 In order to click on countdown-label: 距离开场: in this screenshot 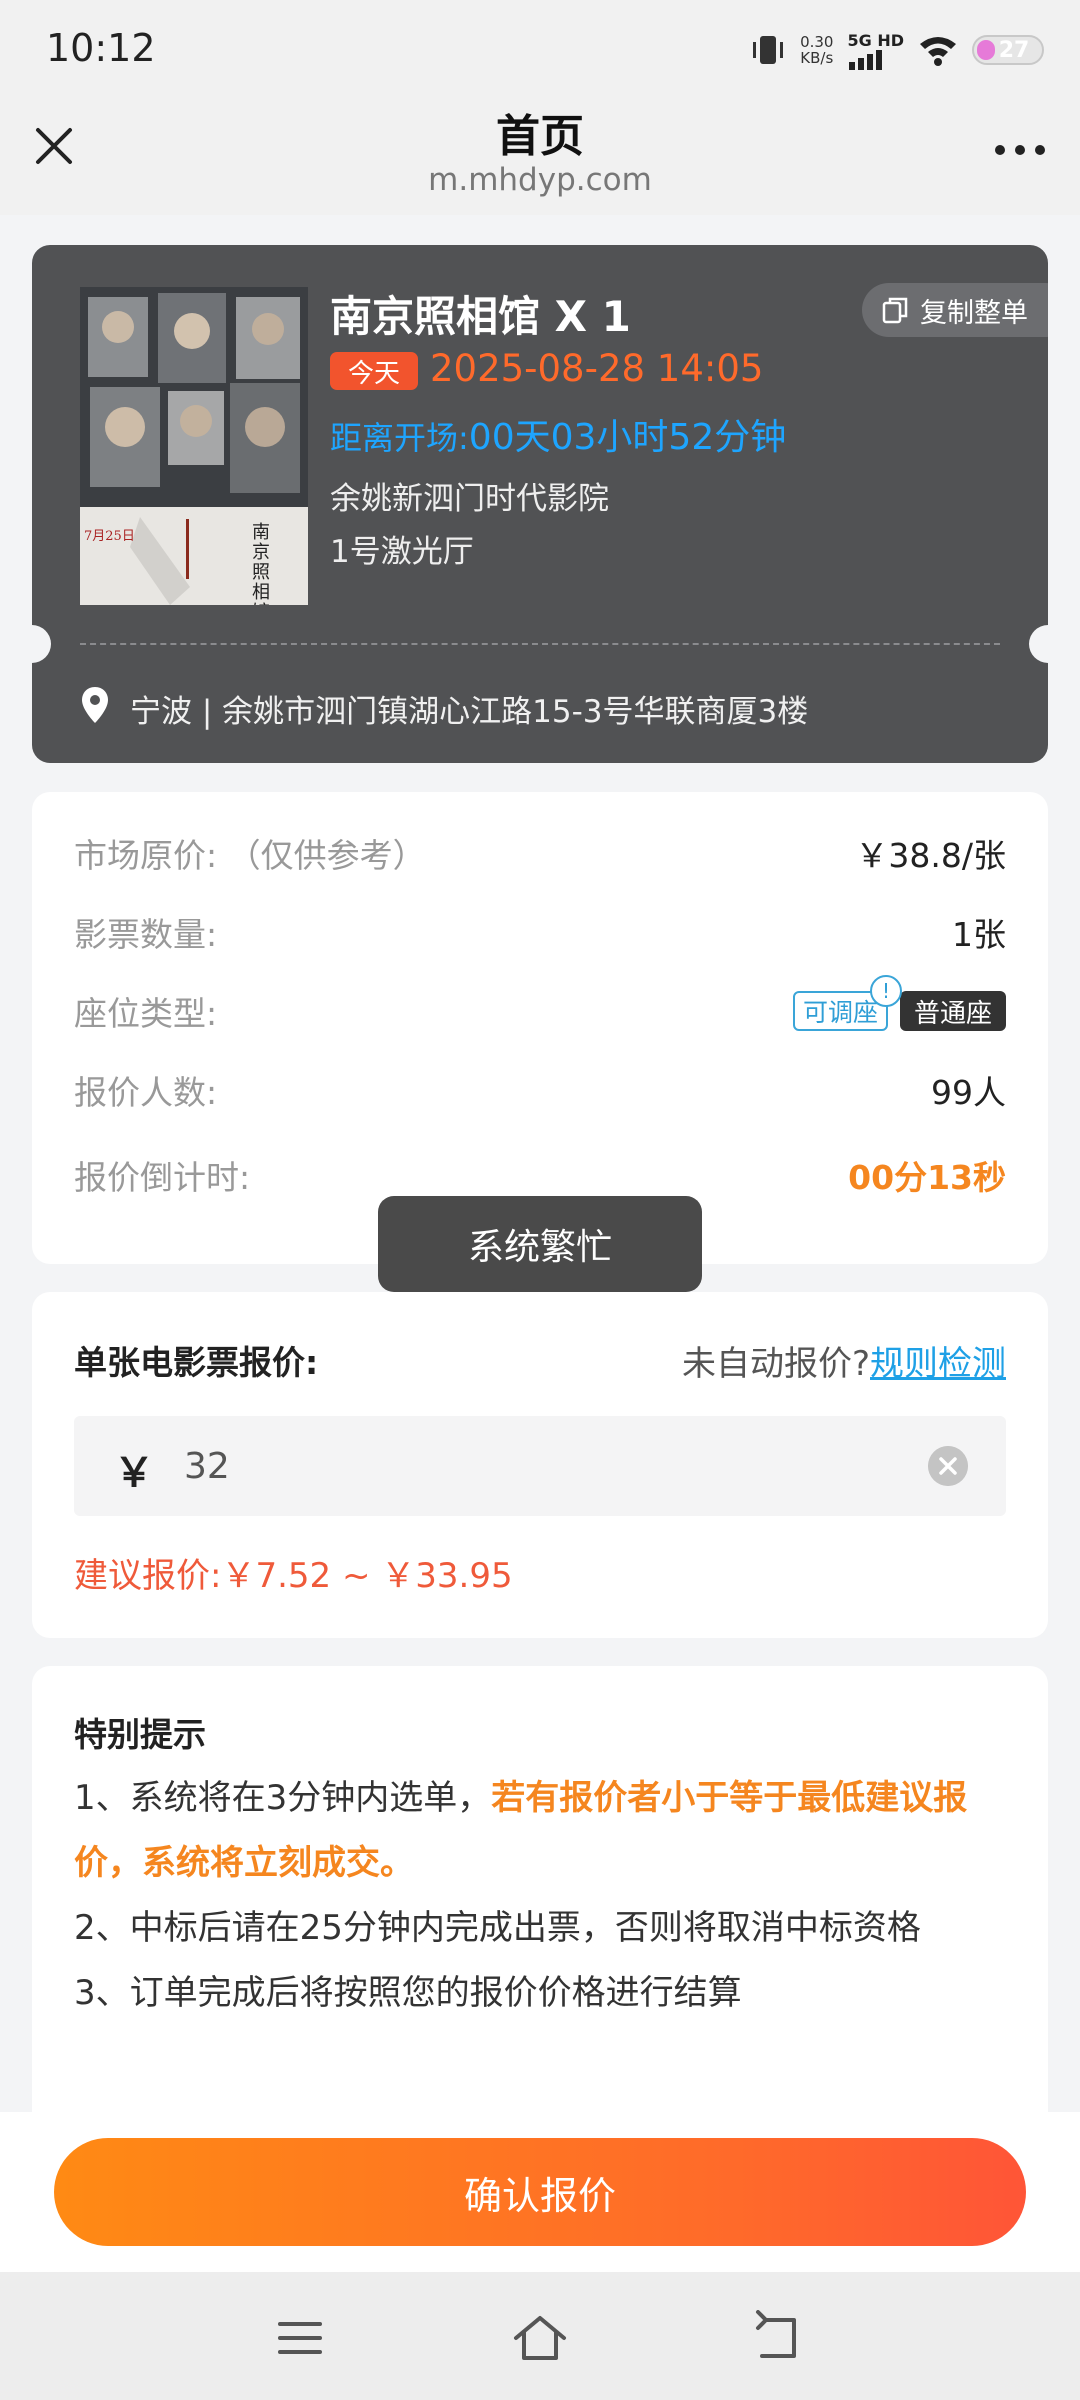, I will do `click(399, 438)`.